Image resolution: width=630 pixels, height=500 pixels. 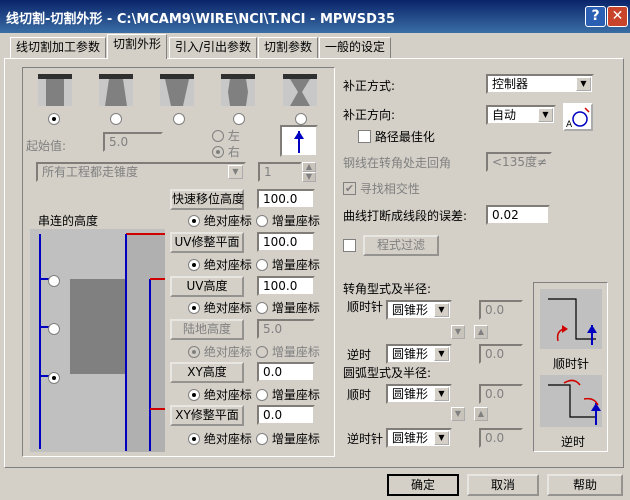 What do you see at coordinates (227, 308) in the screenshot?
I see `uv-height-abs-label: 绝对座标` at bounding box center [227, 308].